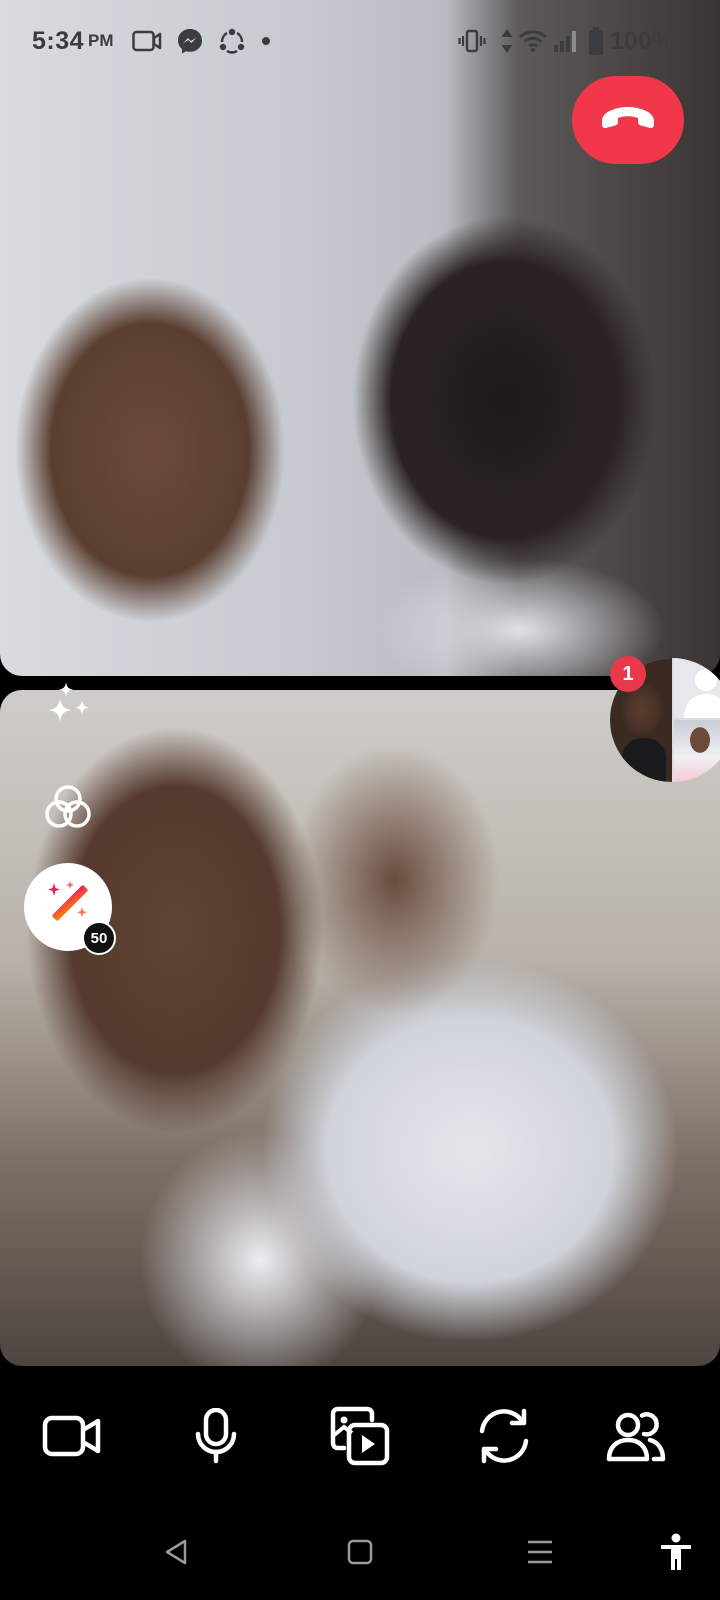 This screenshot has height=1600, width=720. I want to click on nav-recents-button, so click(540, 1554).